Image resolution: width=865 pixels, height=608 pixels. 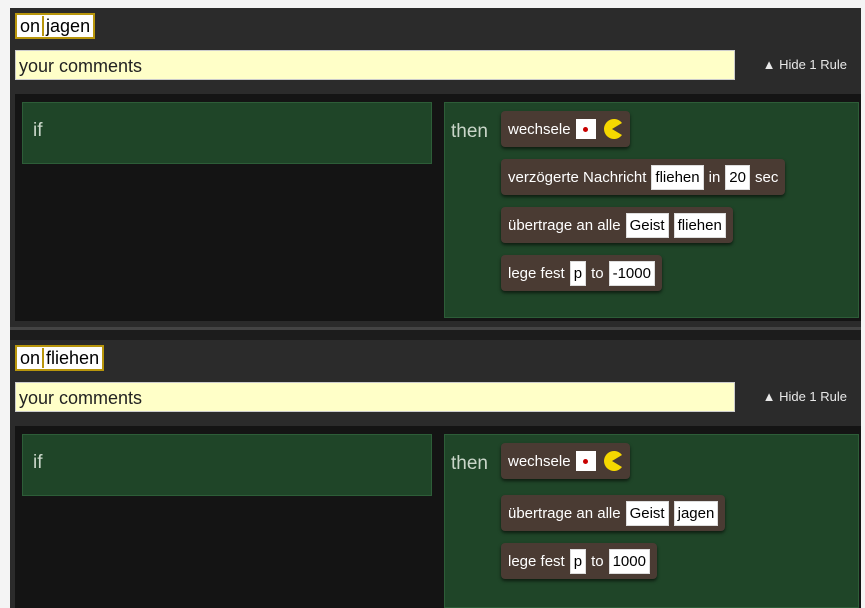 I want to click on in-label: in, so click(x=714, y=177).